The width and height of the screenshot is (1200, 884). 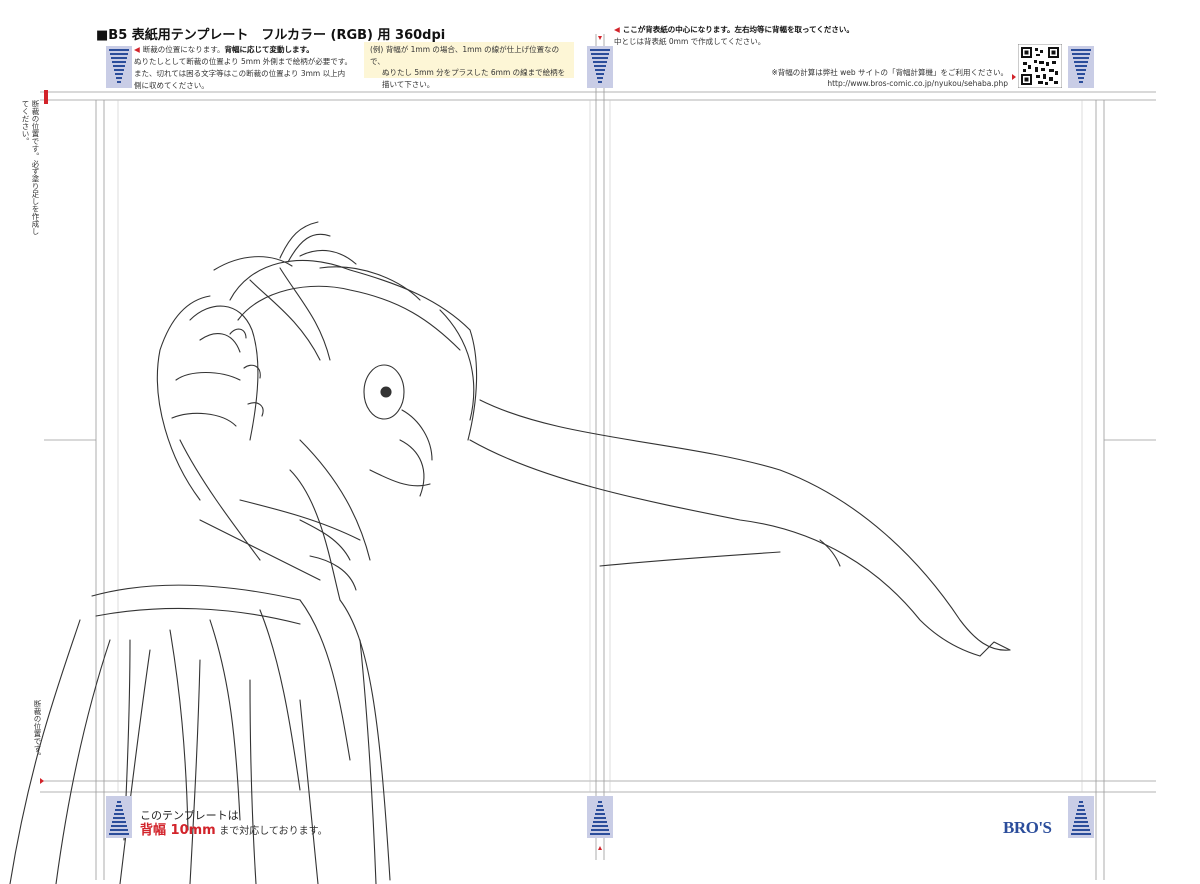 What do you see at coordinates (178, 830) in the screenshot?
I see `spine-width-label: 背幅 10mm` at bounding box center [178, 830].